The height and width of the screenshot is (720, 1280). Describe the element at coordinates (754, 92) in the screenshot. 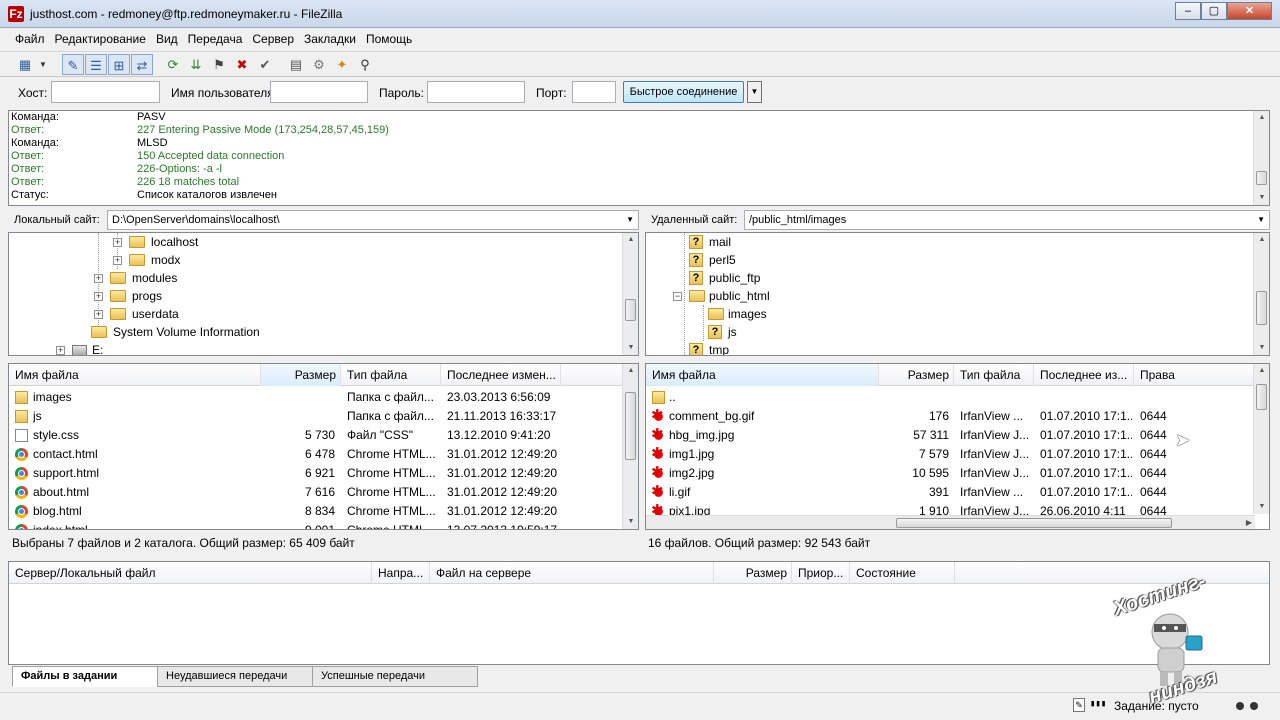

I see `quickconnect-dropdown-button: ▼` at that location.